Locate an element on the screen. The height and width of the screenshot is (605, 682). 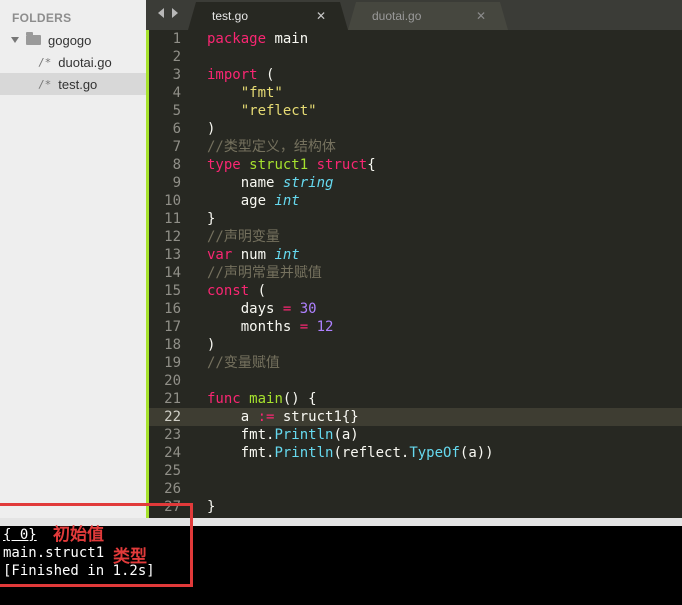
code-text: "fmt" is located at coordinates (245, 93).